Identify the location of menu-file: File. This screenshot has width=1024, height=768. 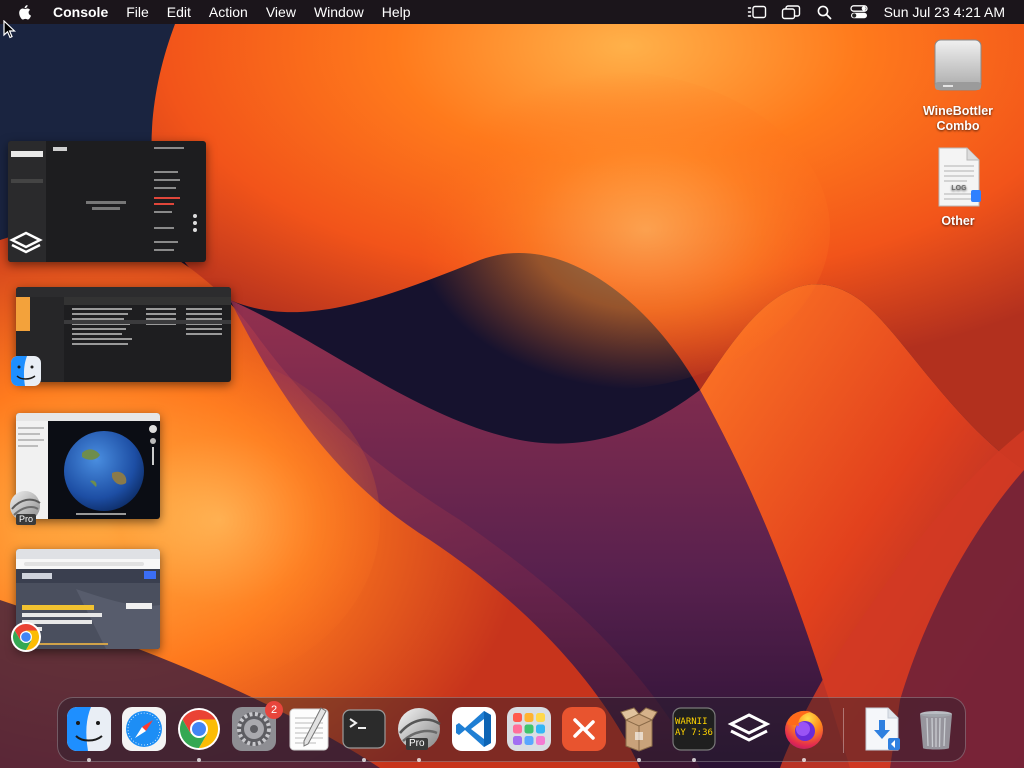
(137, 12).